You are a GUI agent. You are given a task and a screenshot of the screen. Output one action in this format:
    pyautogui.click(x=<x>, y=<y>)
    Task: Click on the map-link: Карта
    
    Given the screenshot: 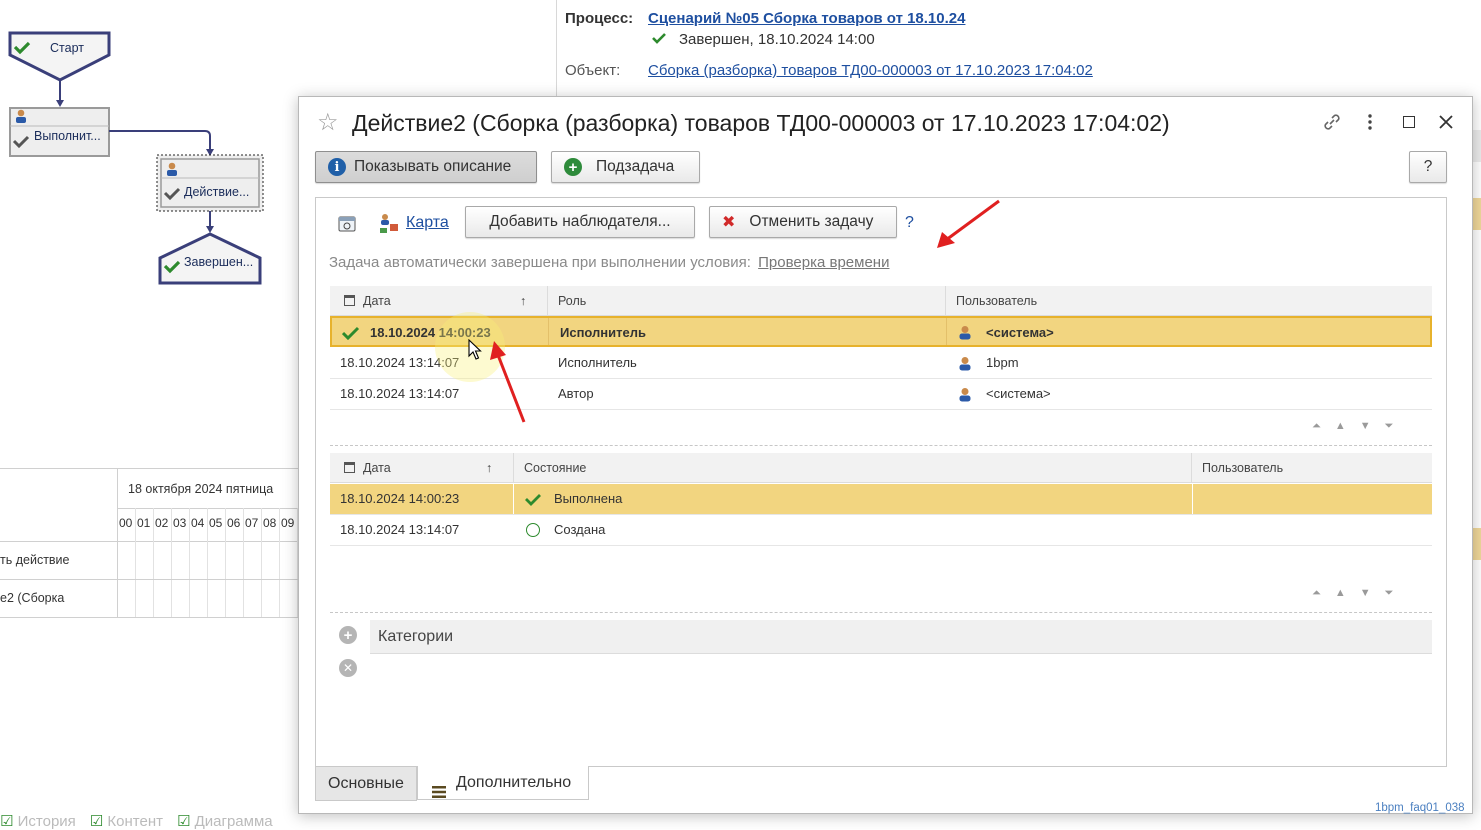 What is the action you would take?
    pyautogui.click(x=427, y=223)
    